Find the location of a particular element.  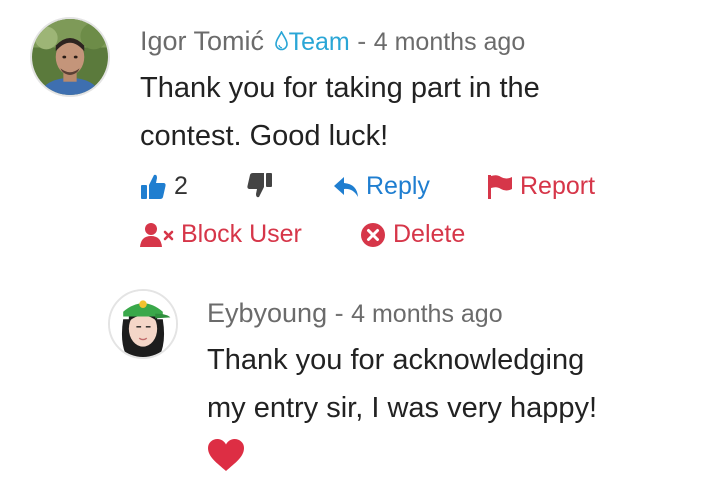

report-button: Report is located at coordinates (541, 186).